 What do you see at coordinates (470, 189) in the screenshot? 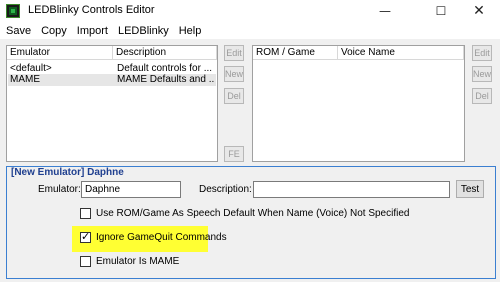
I see `test-button: Test` at bounding box center [470, 189].